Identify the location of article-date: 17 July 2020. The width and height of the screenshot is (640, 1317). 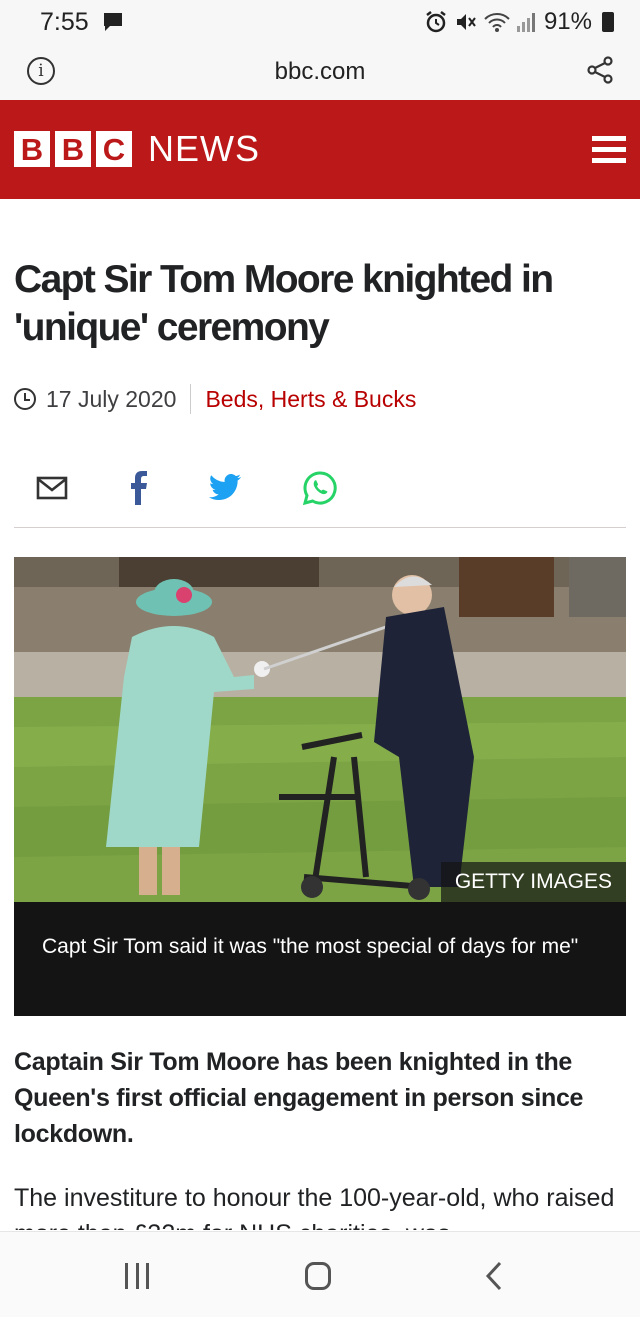
(111, 398).